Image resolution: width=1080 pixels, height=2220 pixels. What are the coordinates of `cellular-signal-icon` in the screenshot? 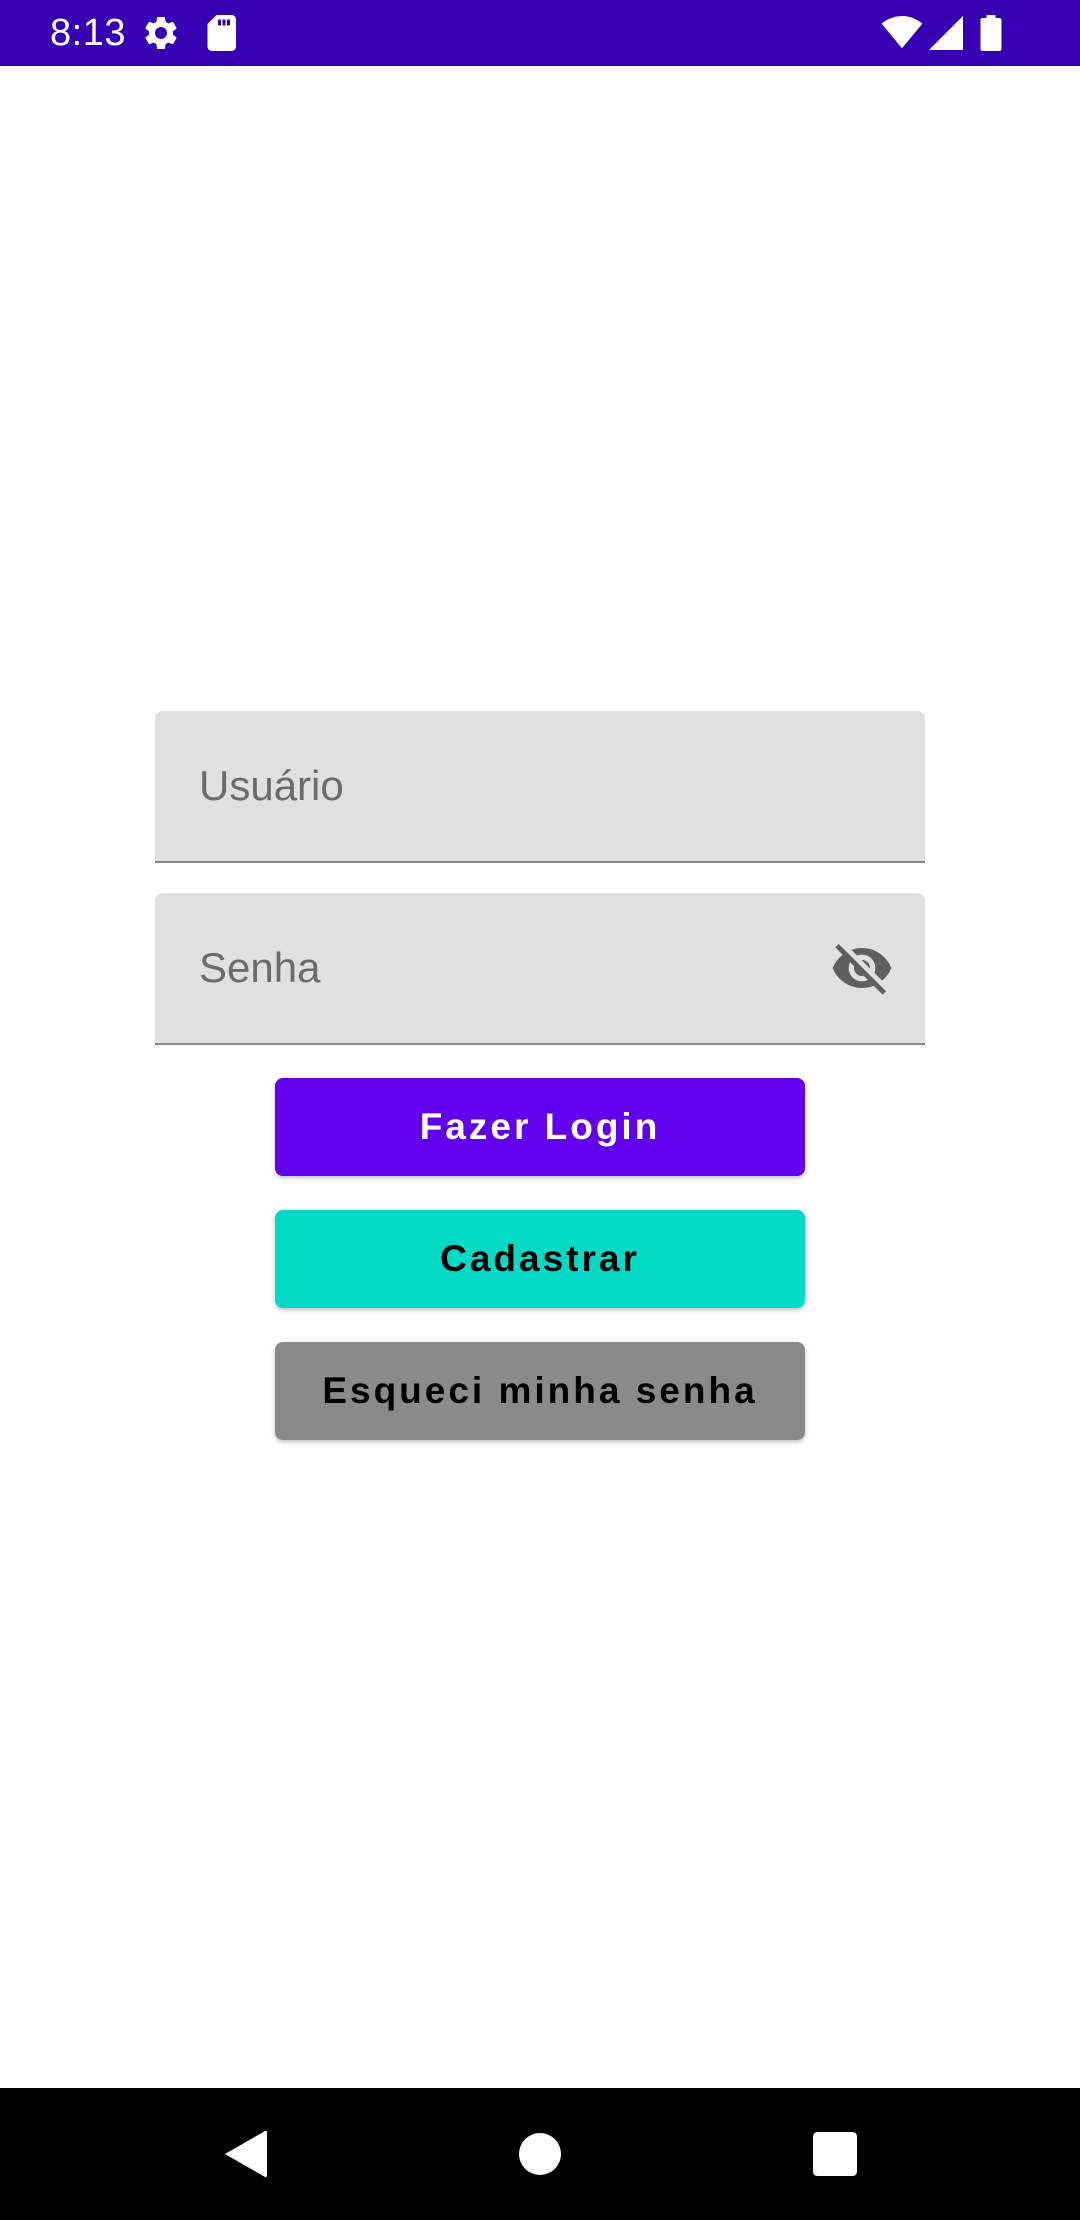 It's located at (946, 33).